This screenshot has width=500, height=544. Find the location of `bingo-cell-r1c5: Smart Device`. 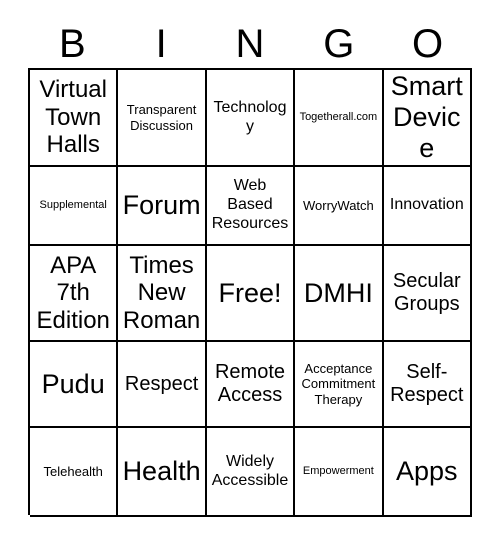

bingo-cell-r1c5: Smart Device is located at coordinates (427, 118).